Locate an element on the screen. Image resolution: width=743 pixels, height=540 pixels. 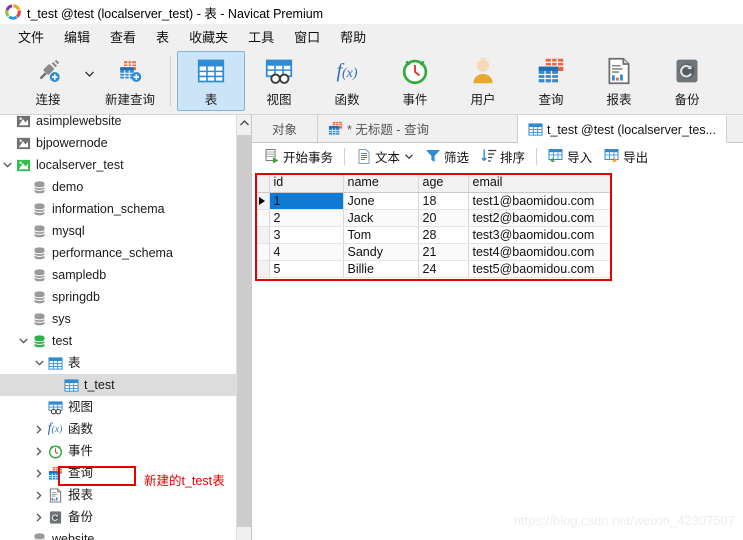
table-row: 1 Jone 18 test1@baomidou.com is located at coordinates (433, 201).